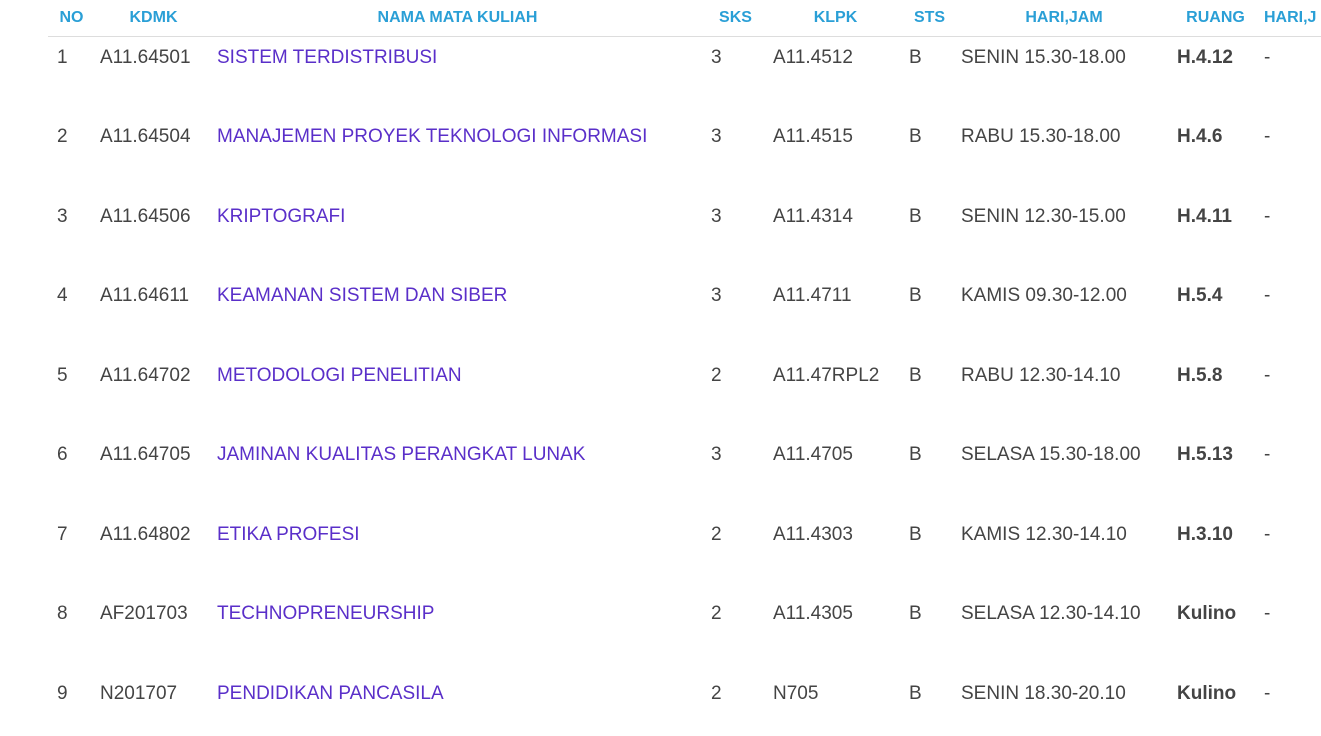  I want to click on cell-no: 7, so click(62, 534).